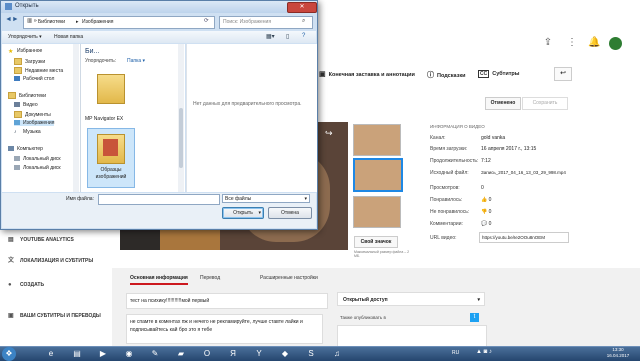 Image resolution: width=640 pixels, height=361 pixels. Describe the element at coordinates (615, 43) in the screenshot. I see `avatar` at that location.